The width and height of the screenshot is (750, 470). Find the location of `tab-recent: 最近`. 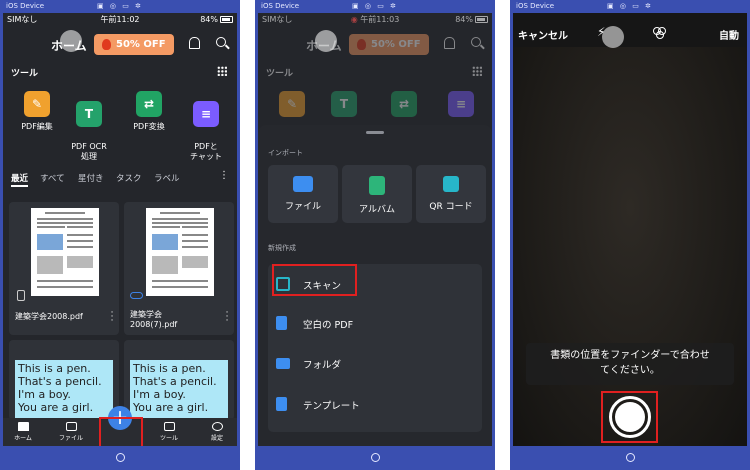

tab-recent: 最近 is located at coordinates (20, 179).